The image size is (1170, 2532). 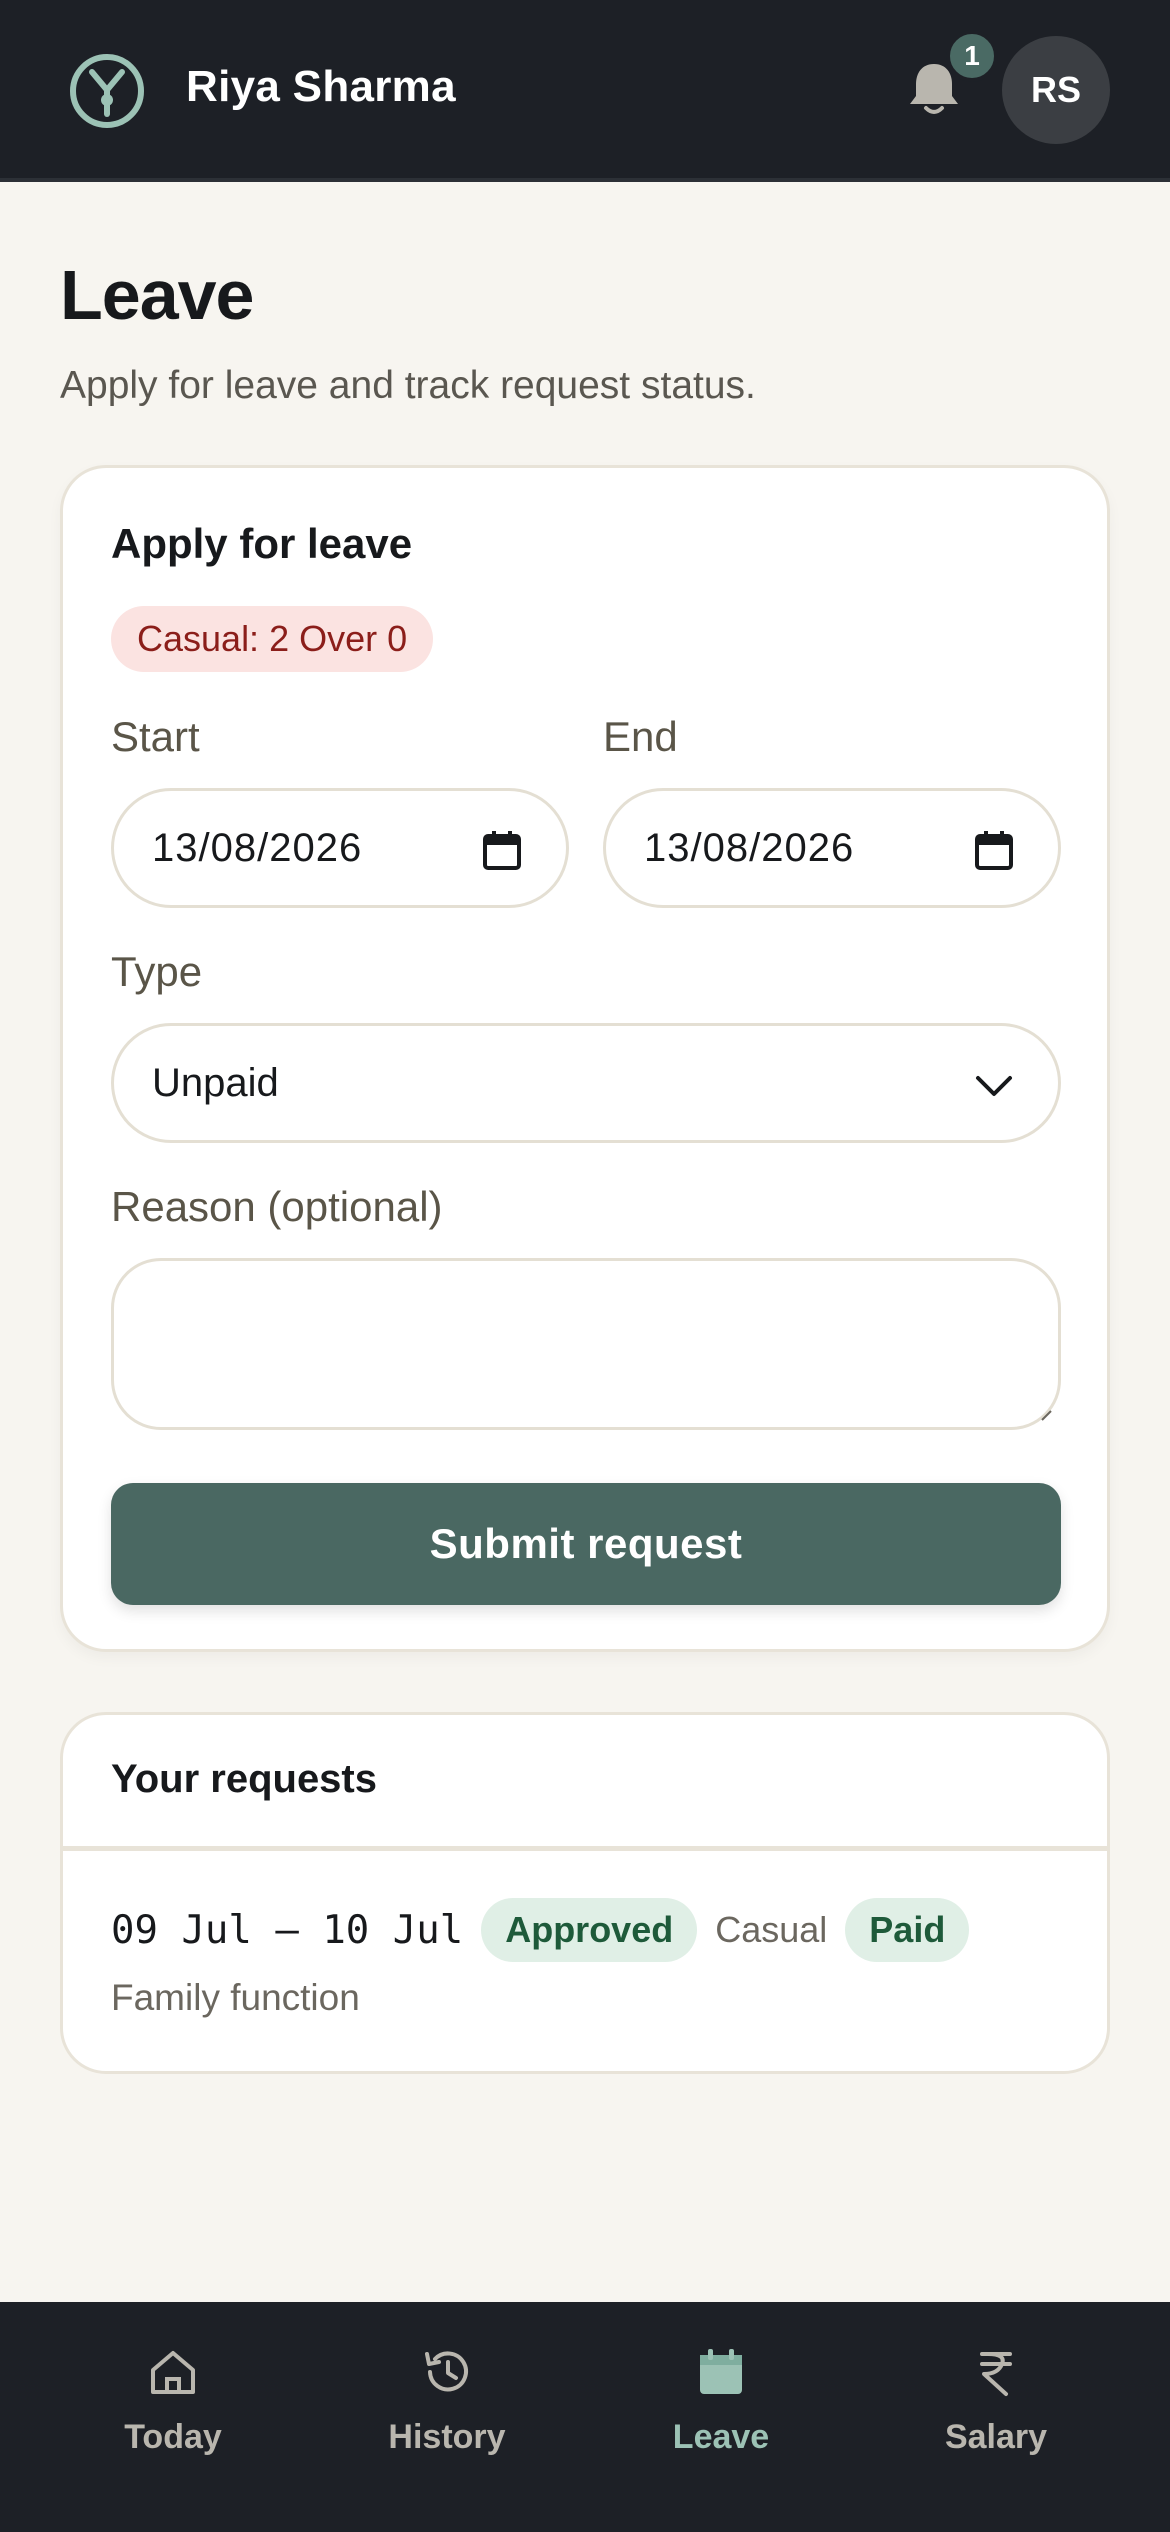 I want to click on start-date-input: 13/08/2026, so click(x=340, y=848).